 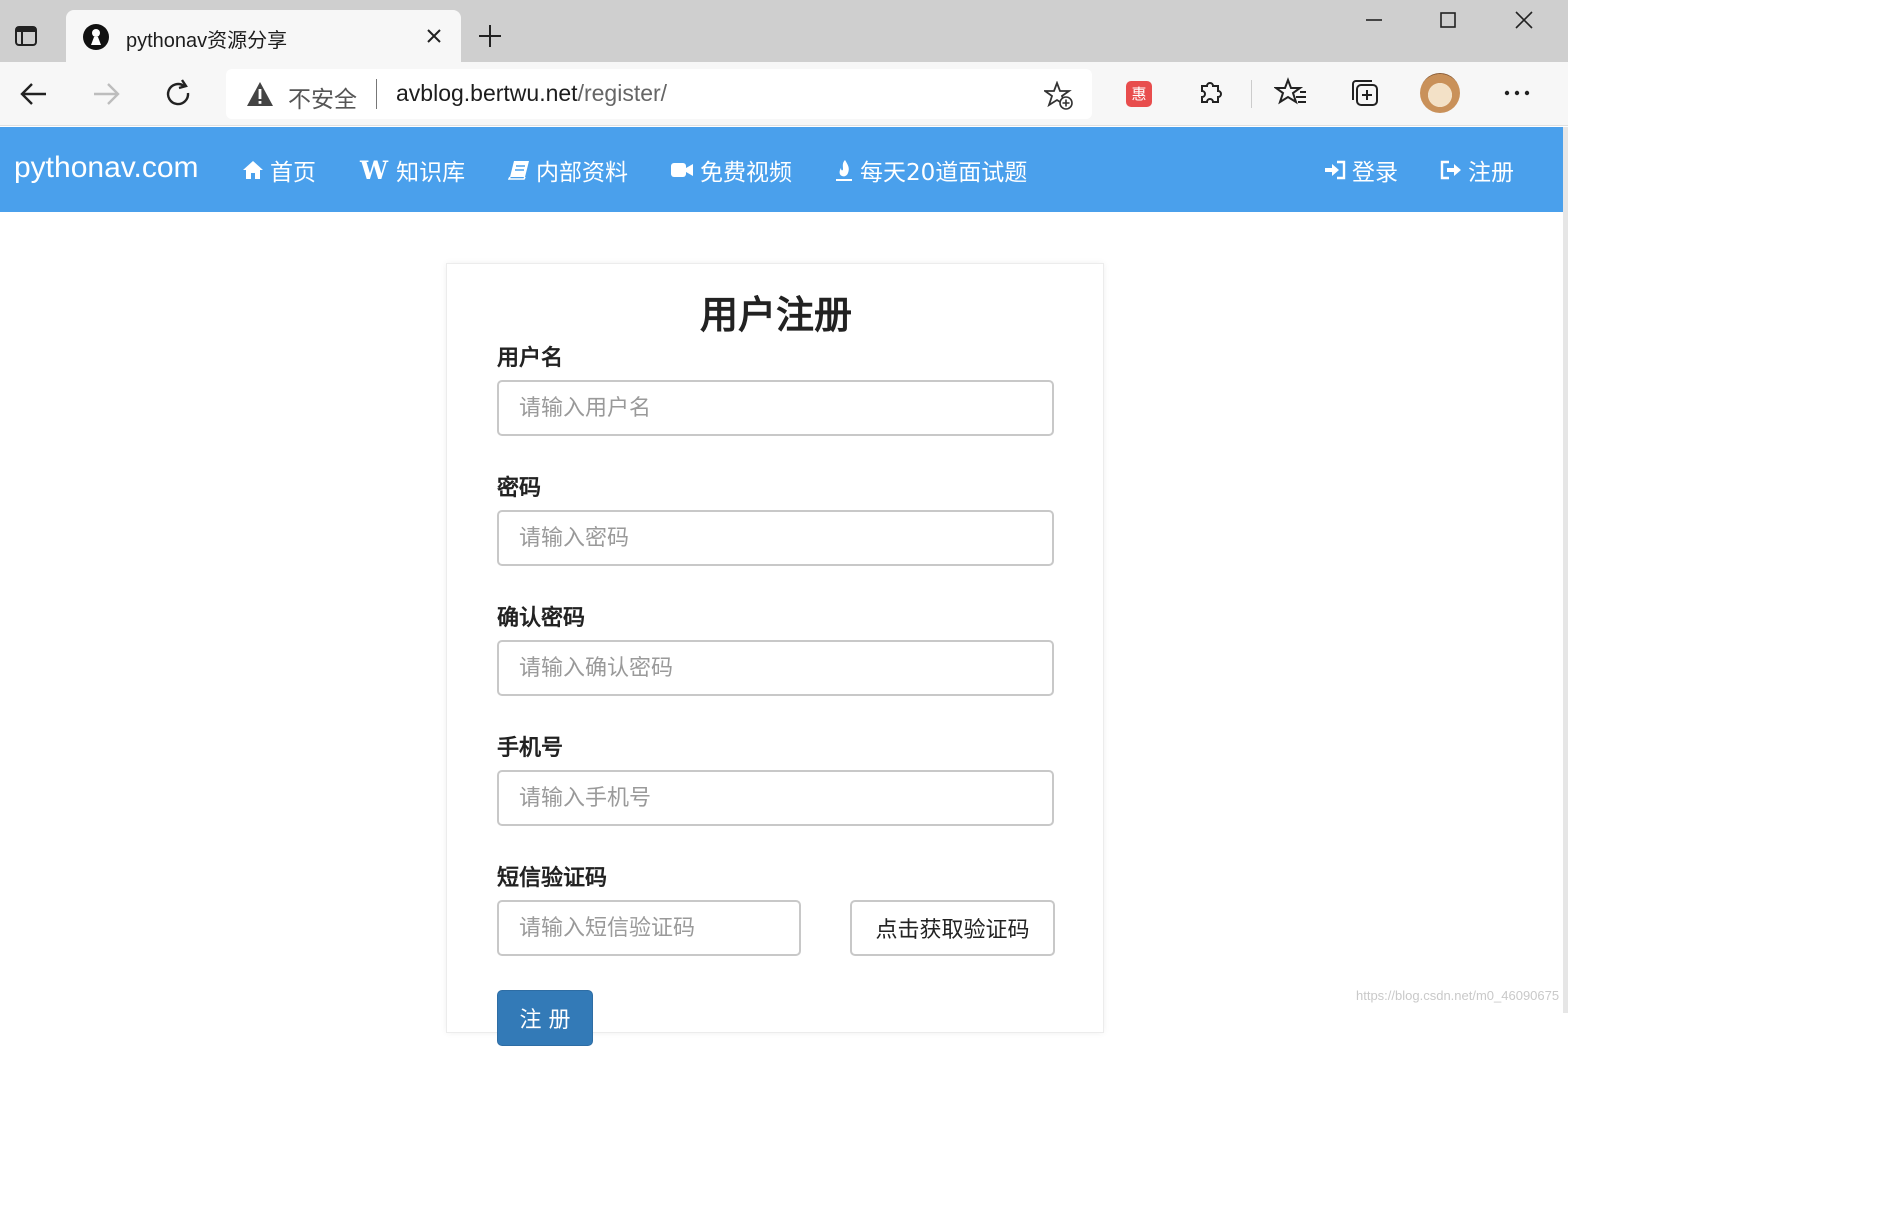 I want to click on insecure-label: 不安全, so click(x=322, y=97).